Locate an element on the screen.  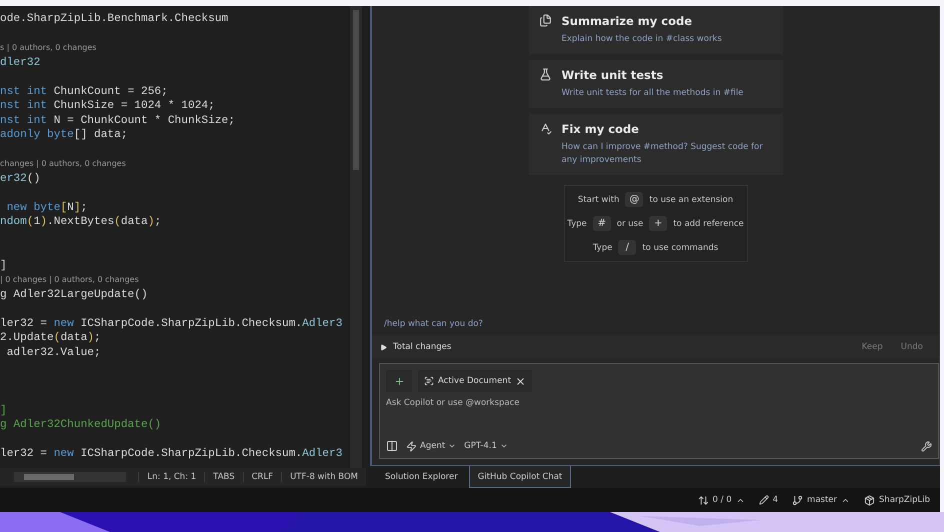
code-lens: | 0 changes | 0 authors, 0 changes is located at coordinates (69, 279).